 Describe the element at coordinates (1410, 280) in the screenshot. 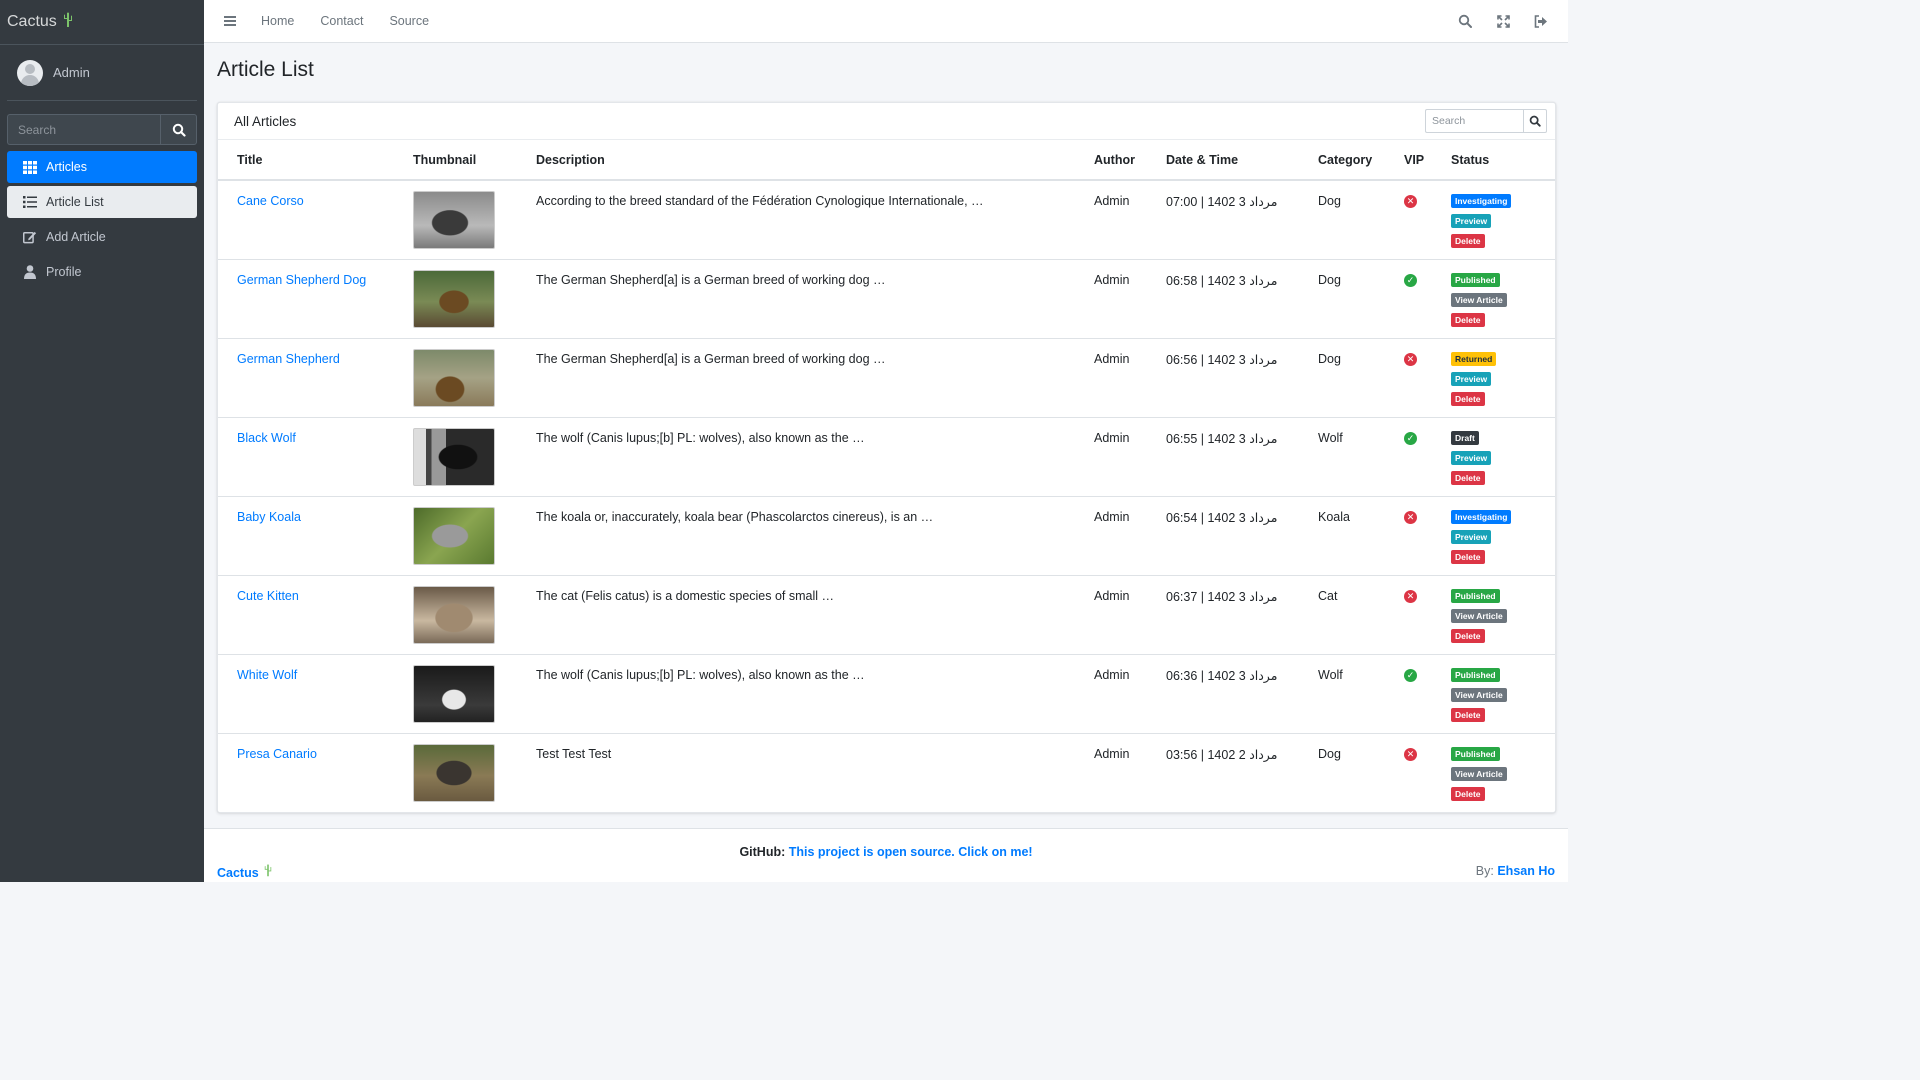

I see `check-circle-icon: ✓` at that location.